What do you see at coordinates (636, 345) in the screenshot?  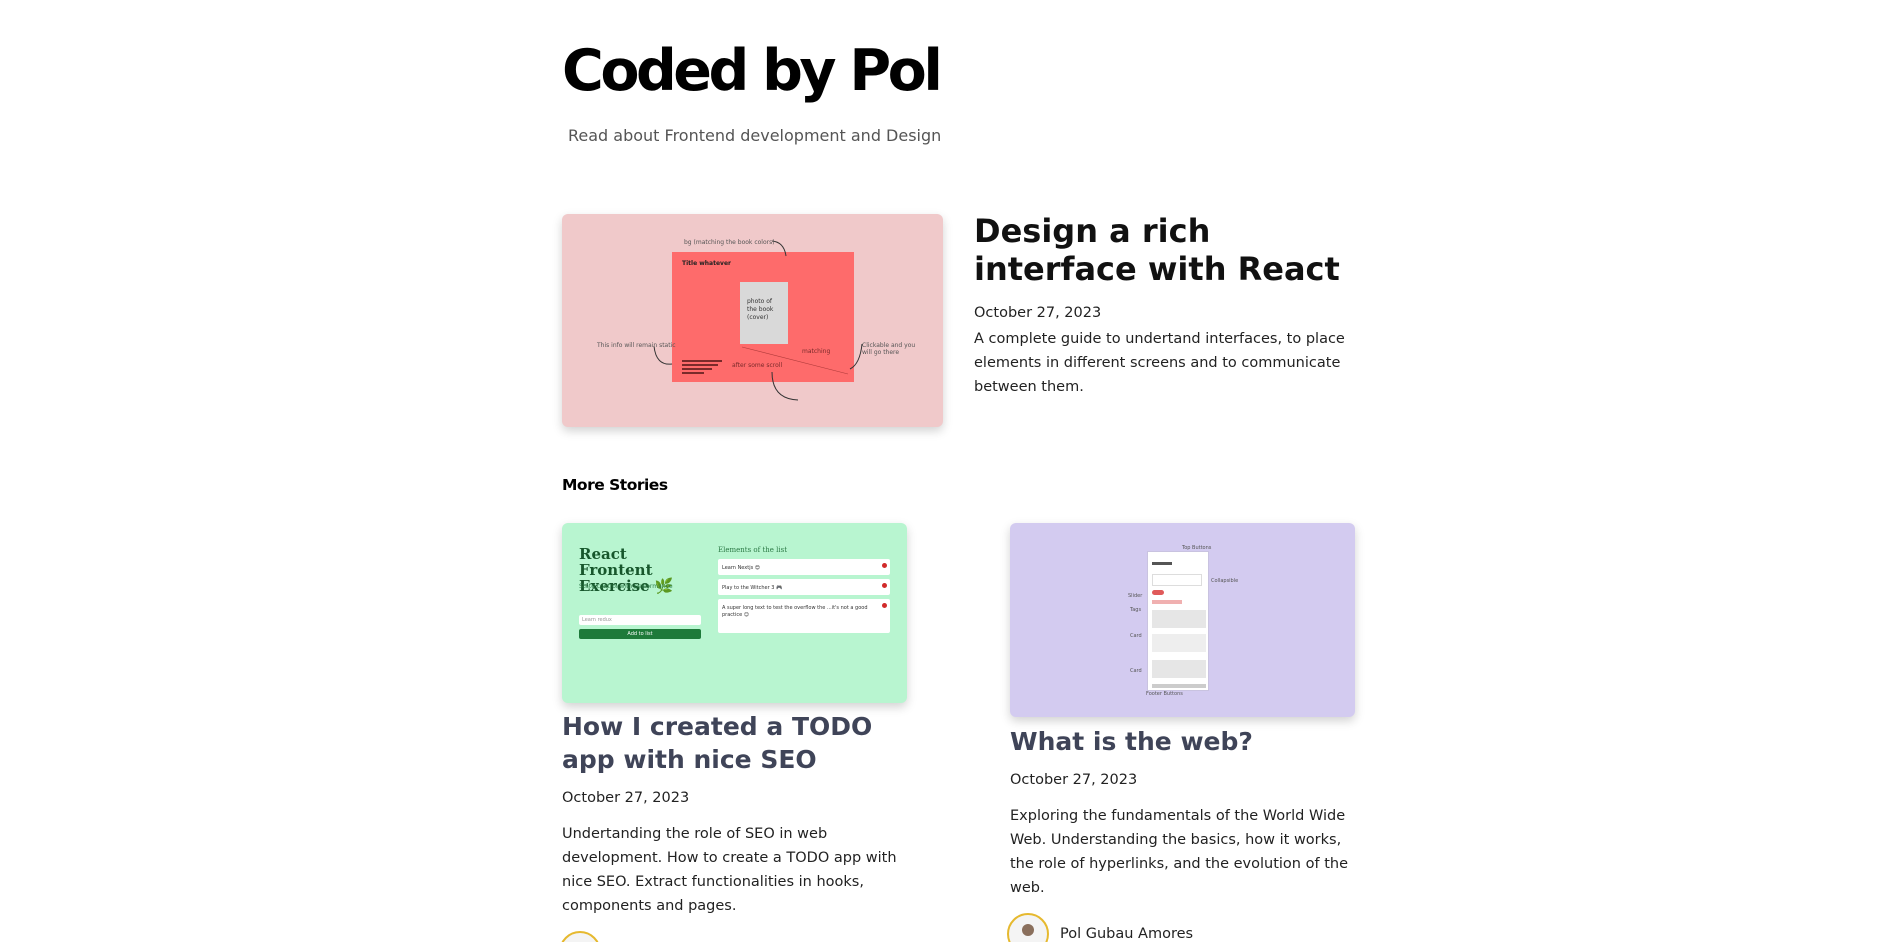 I see `hero-ill-note: This info will remain static` at bounding box center [636, 345].